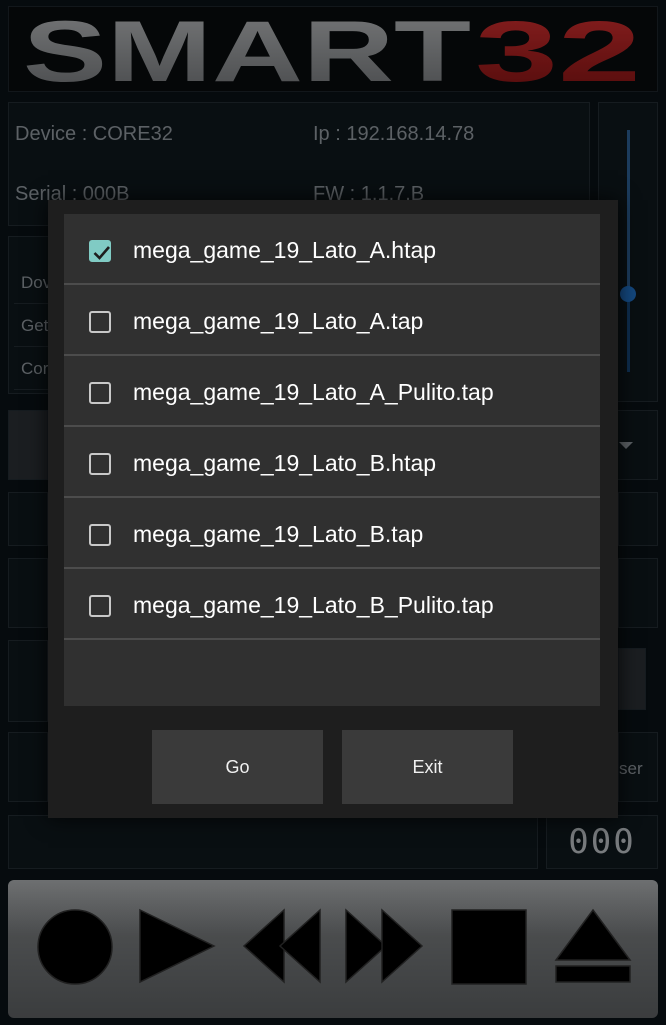 The height and width of the screenshot is (1025, 666). I want to click on file-list-item: mega_game_19_Lato_A.htap, so click(332, 249).